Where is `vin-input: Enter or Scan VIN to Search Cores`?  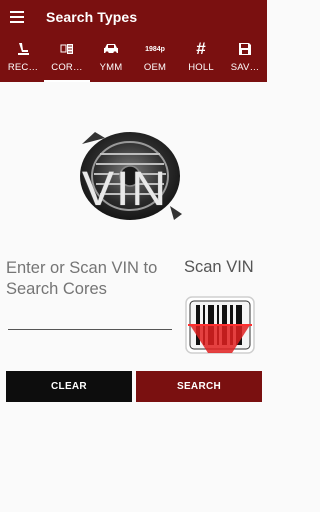 vin-input: Enter or Scan VIN to Search Cores is located at coordinates (88, 279).